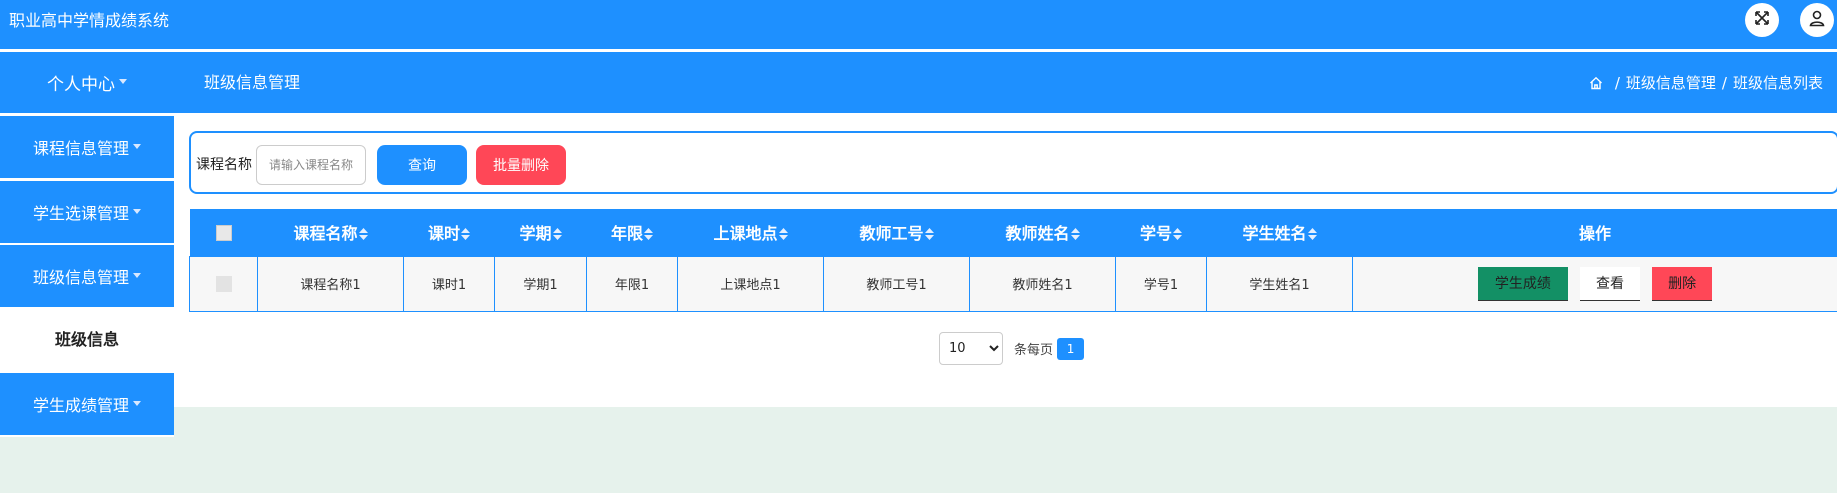 Image resolution: width=1837 pixels, height=493 pixels. I want to click on row-checkbox, so click(223, 283).